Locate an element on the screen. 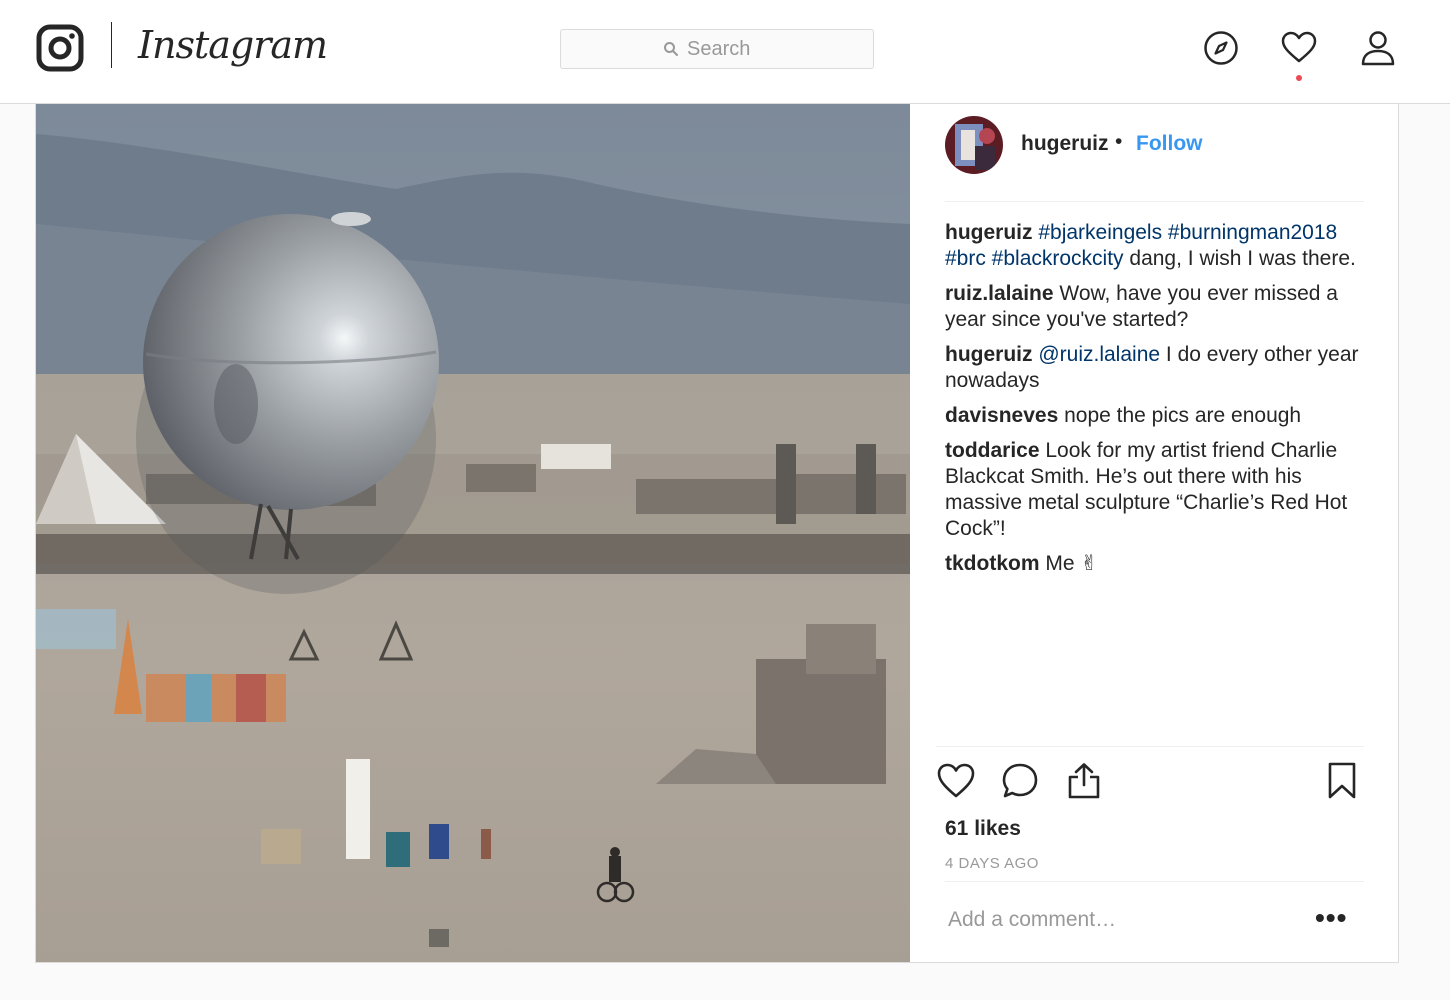 Image resolution: width=1450 pixels, height=1000 pixels. more-options-button: ••• is located at coordinates (1331, 918).